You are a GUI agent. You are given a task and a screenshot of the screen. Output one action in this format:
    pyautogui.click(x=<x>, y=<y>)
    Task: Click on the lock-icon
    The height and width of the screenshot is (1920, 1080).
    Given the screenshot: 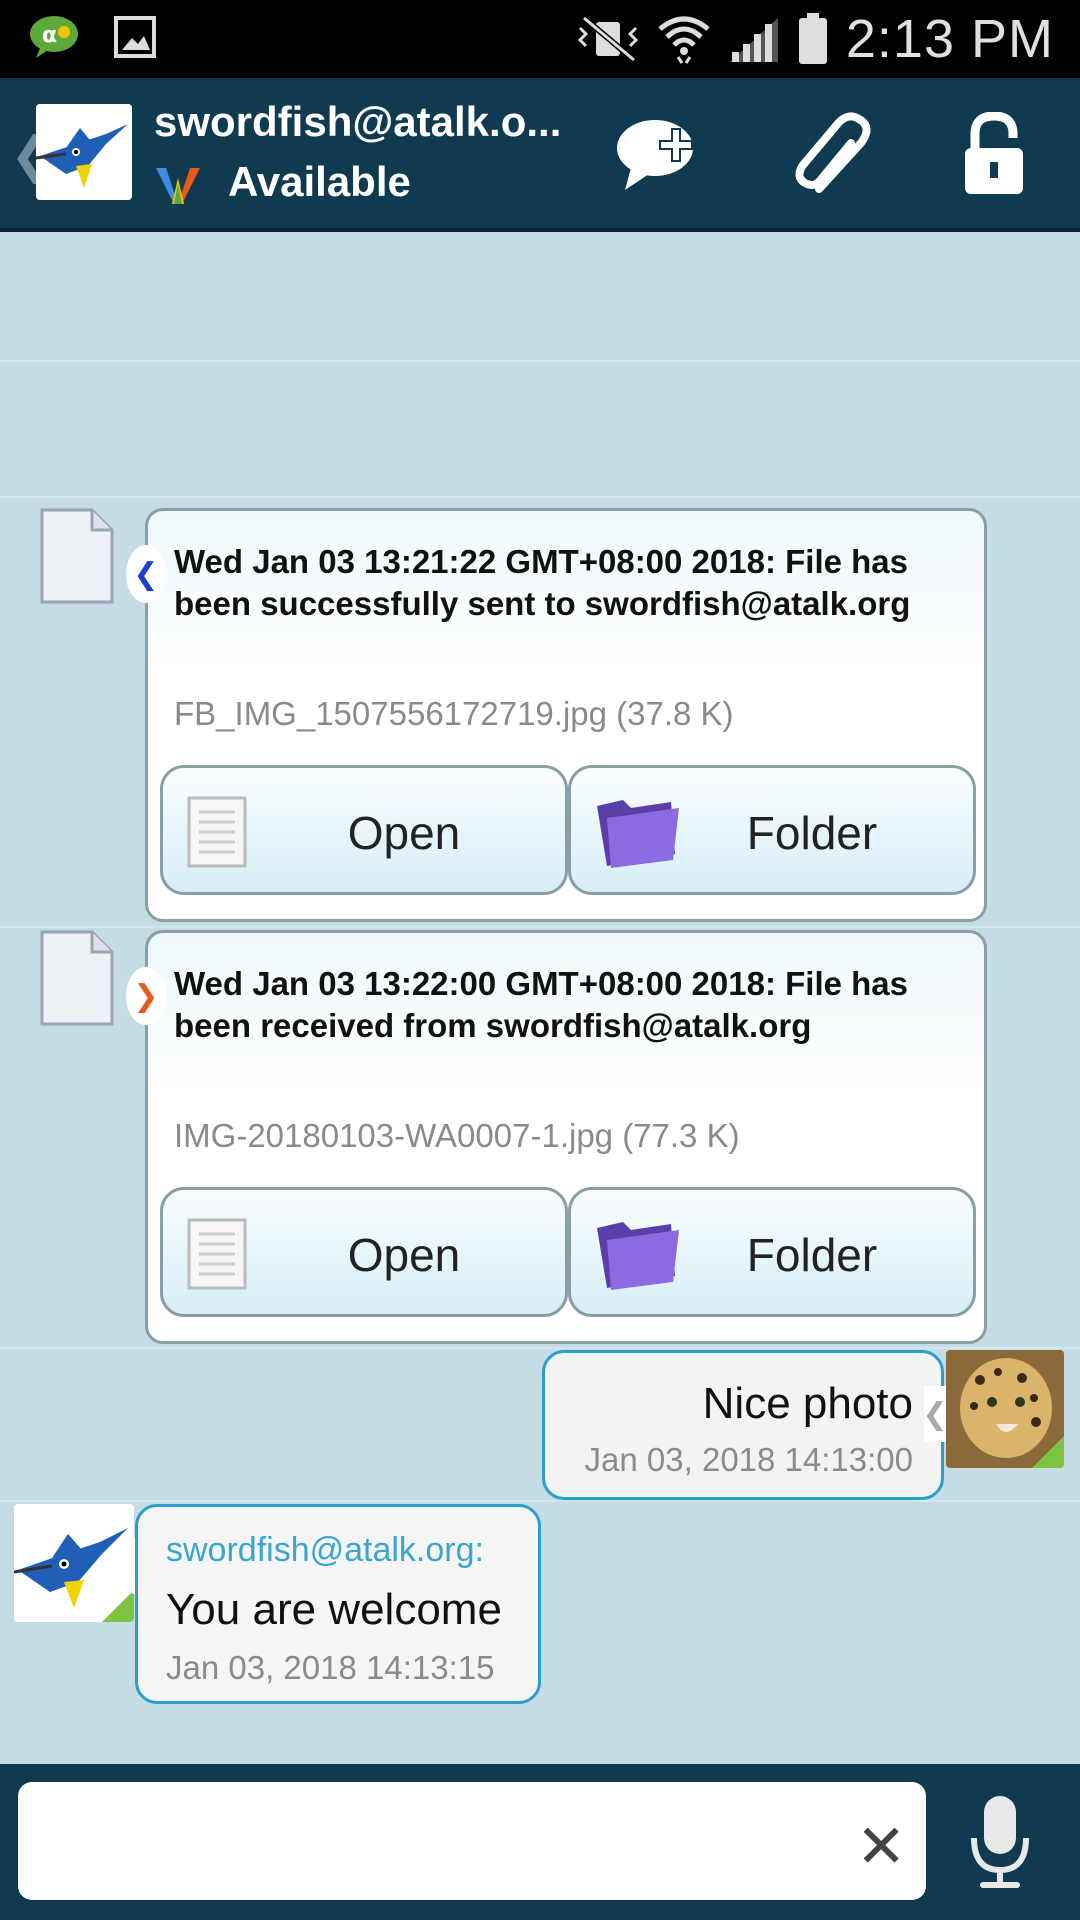 What is the action you would take?
    pyautogui.click(x=994, y=153)
    